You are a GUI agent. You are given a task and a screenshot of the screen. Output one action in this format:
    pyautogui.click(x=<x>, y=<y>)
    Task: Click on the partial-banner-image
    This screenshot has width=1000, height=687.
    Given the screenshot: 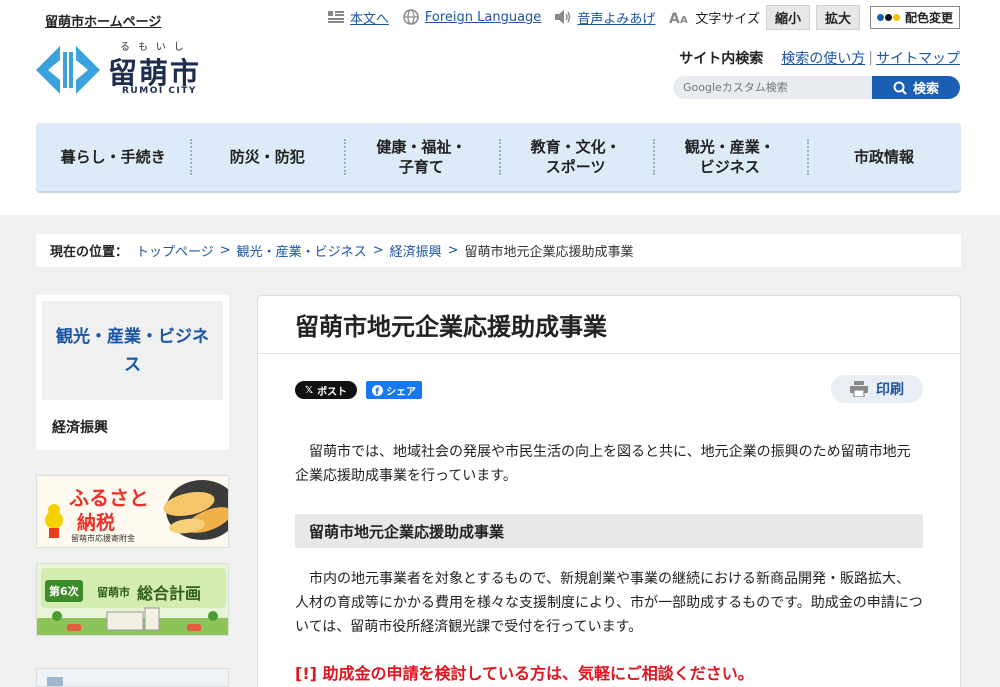 What is the action you would take?
    pyautogui.click(x=132, y=677)
    